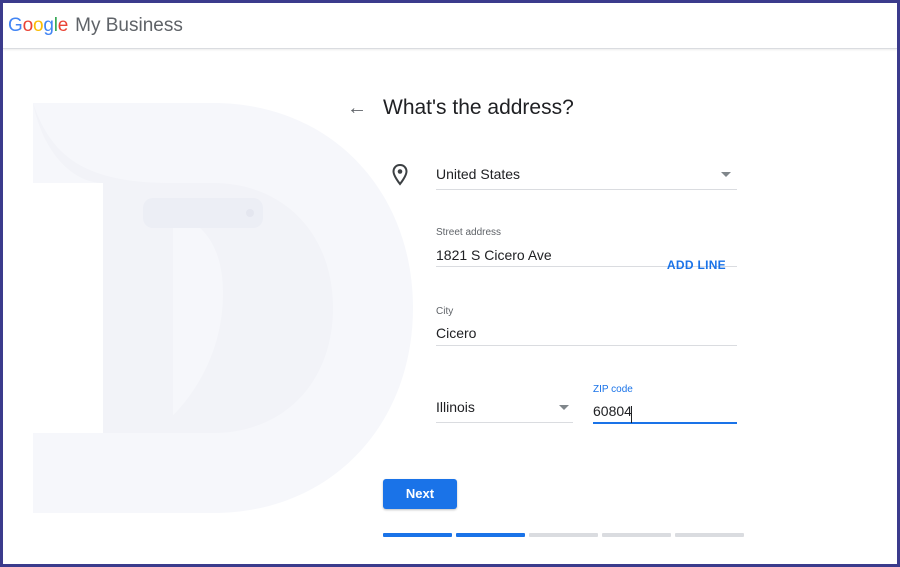 This screenshot has width=900, height=567. Describe the element at coordinates (631, 414) in the screenshot. I see `text-cursor` at that location.